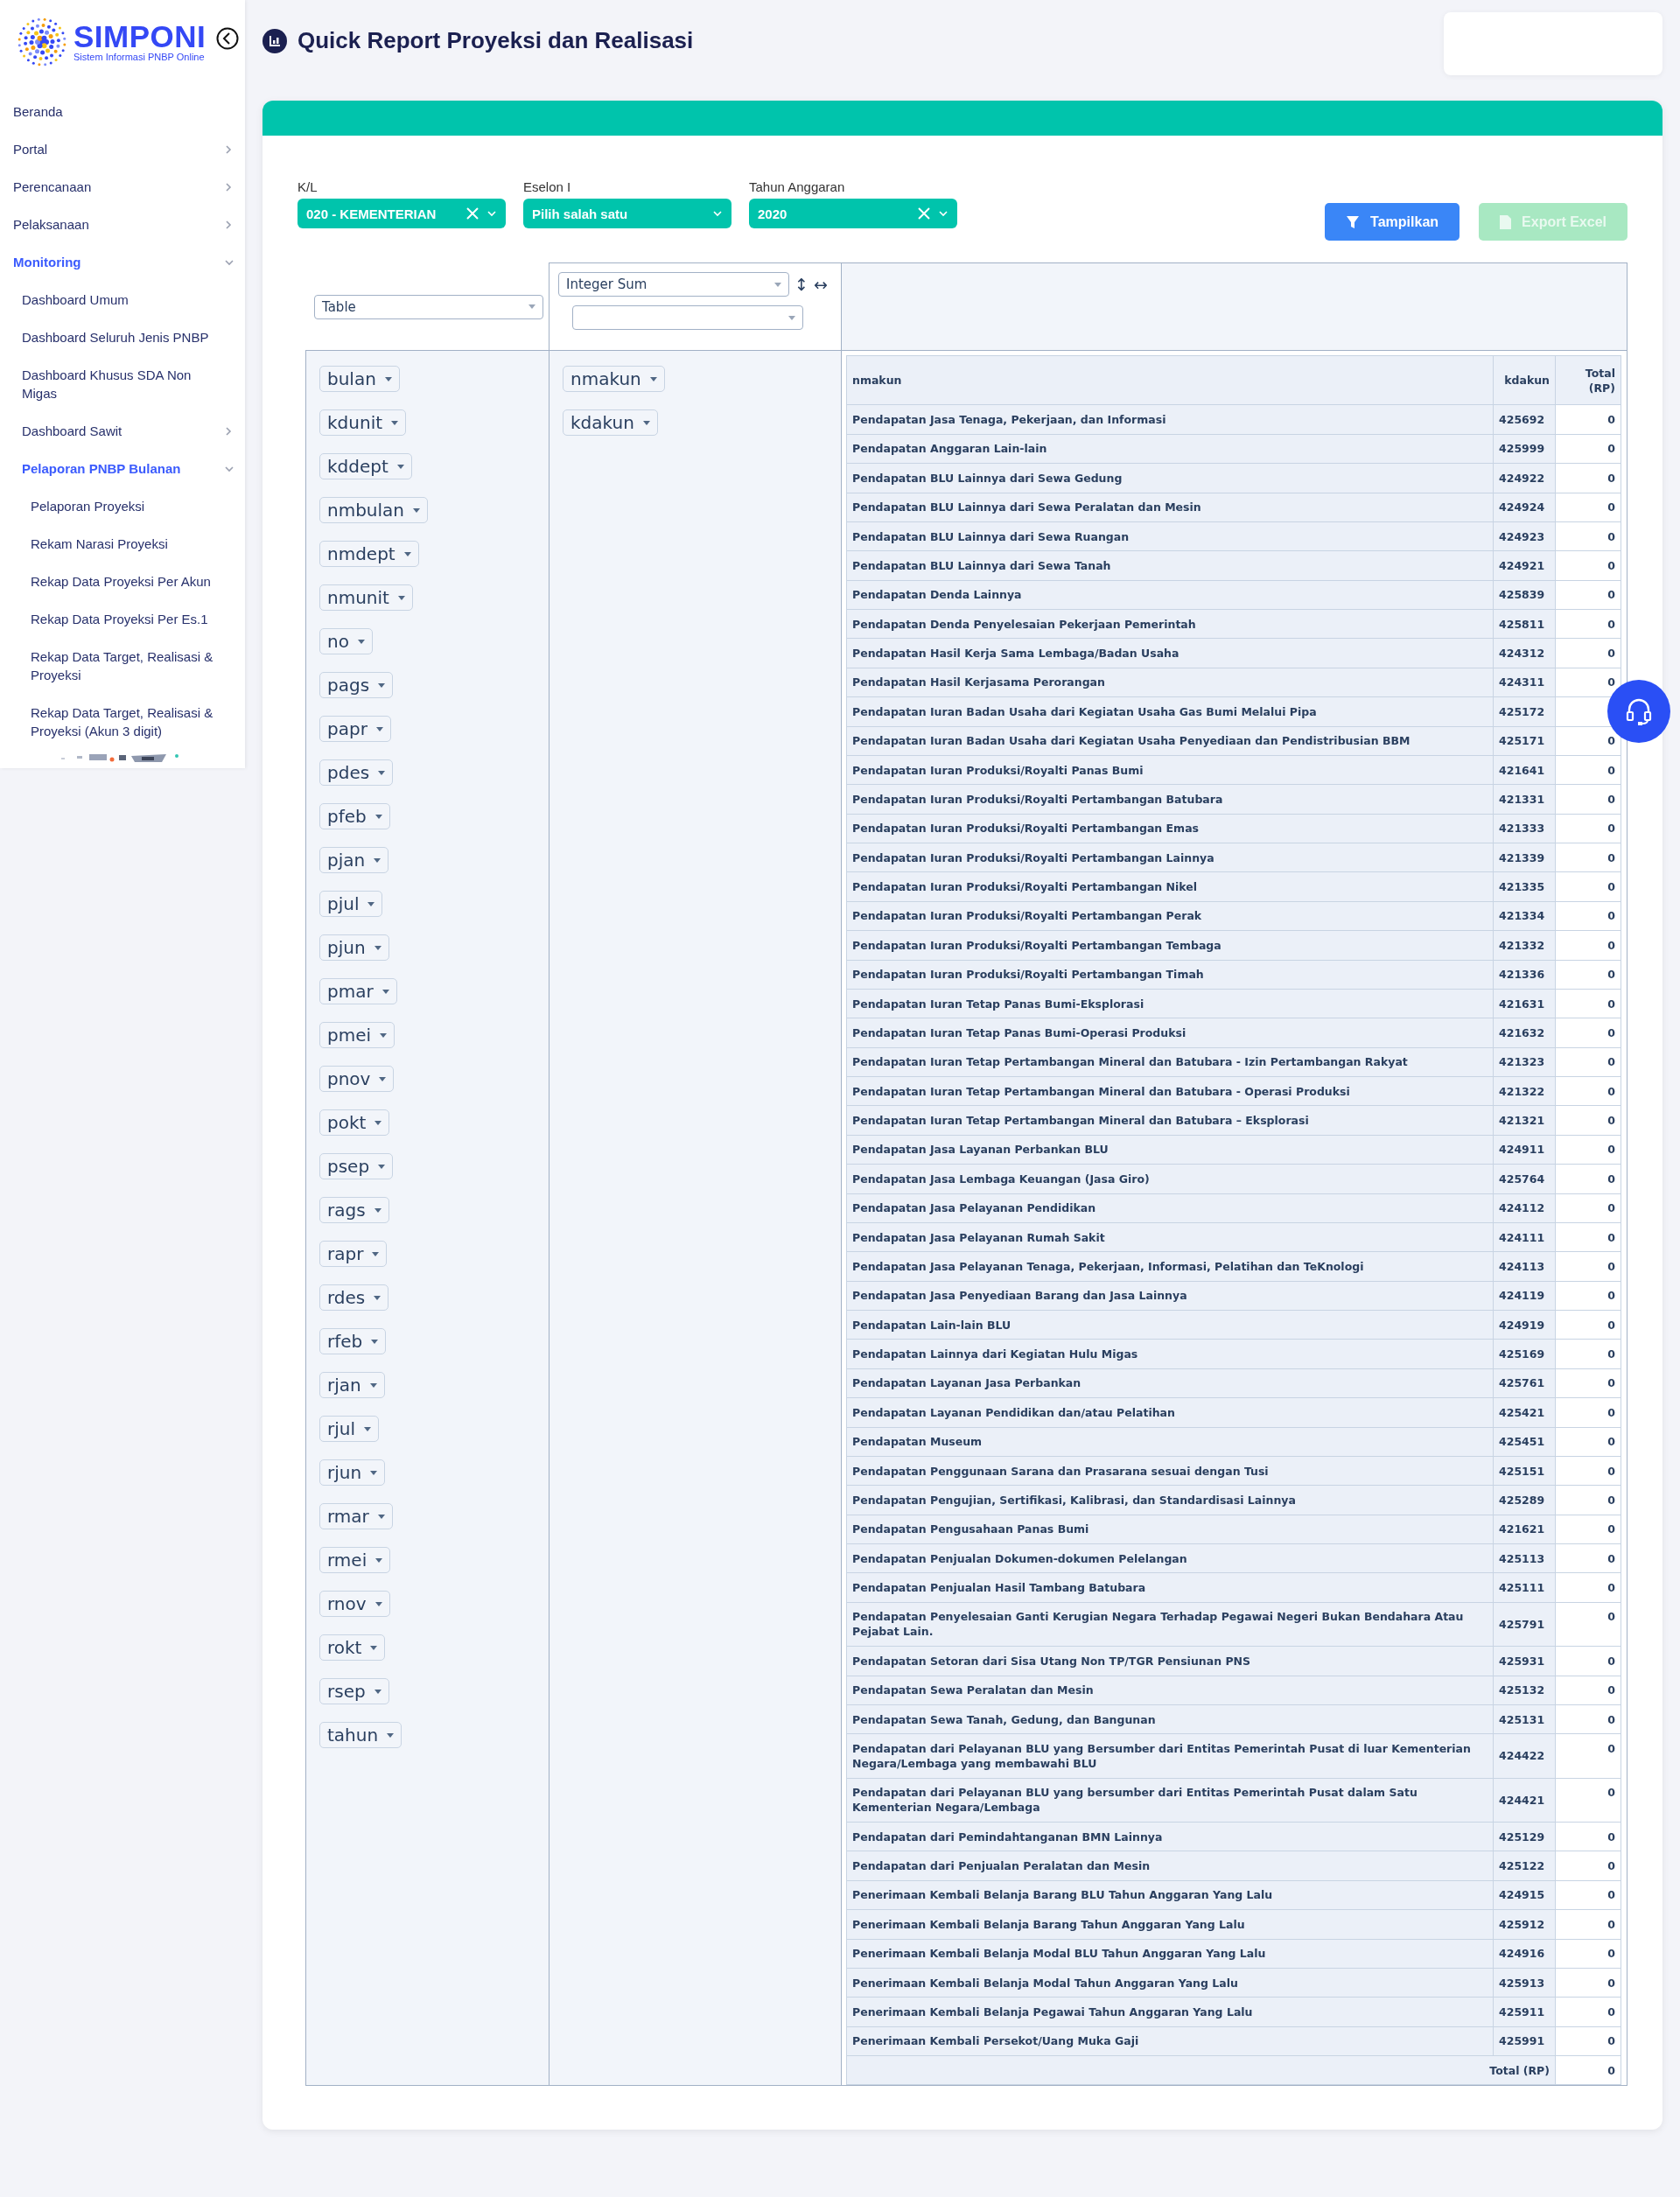  I want to click on table-cell: Pendapatan dari Pemindahtanganan BMN Lainnya, so click(1170, 1836).